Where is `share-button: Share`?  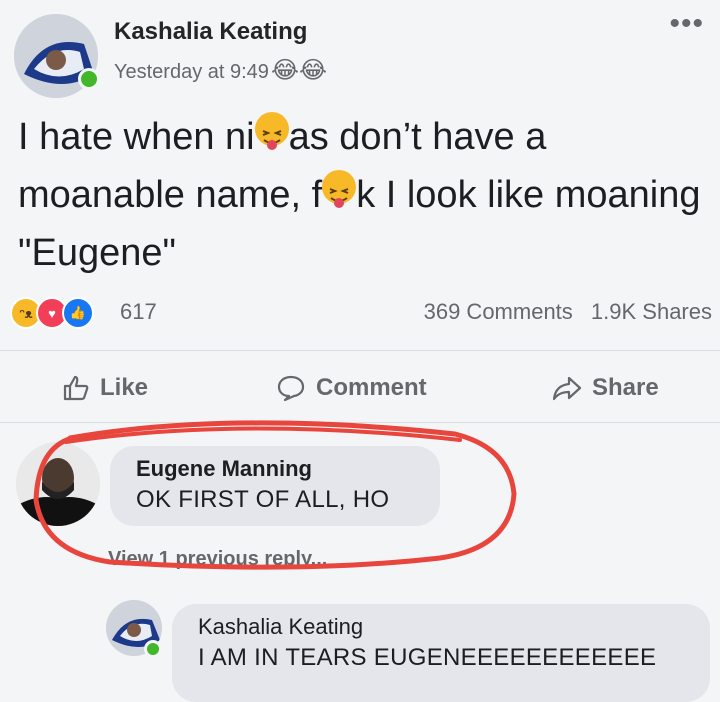
share-button: Share is located at coordinates (605, 388).